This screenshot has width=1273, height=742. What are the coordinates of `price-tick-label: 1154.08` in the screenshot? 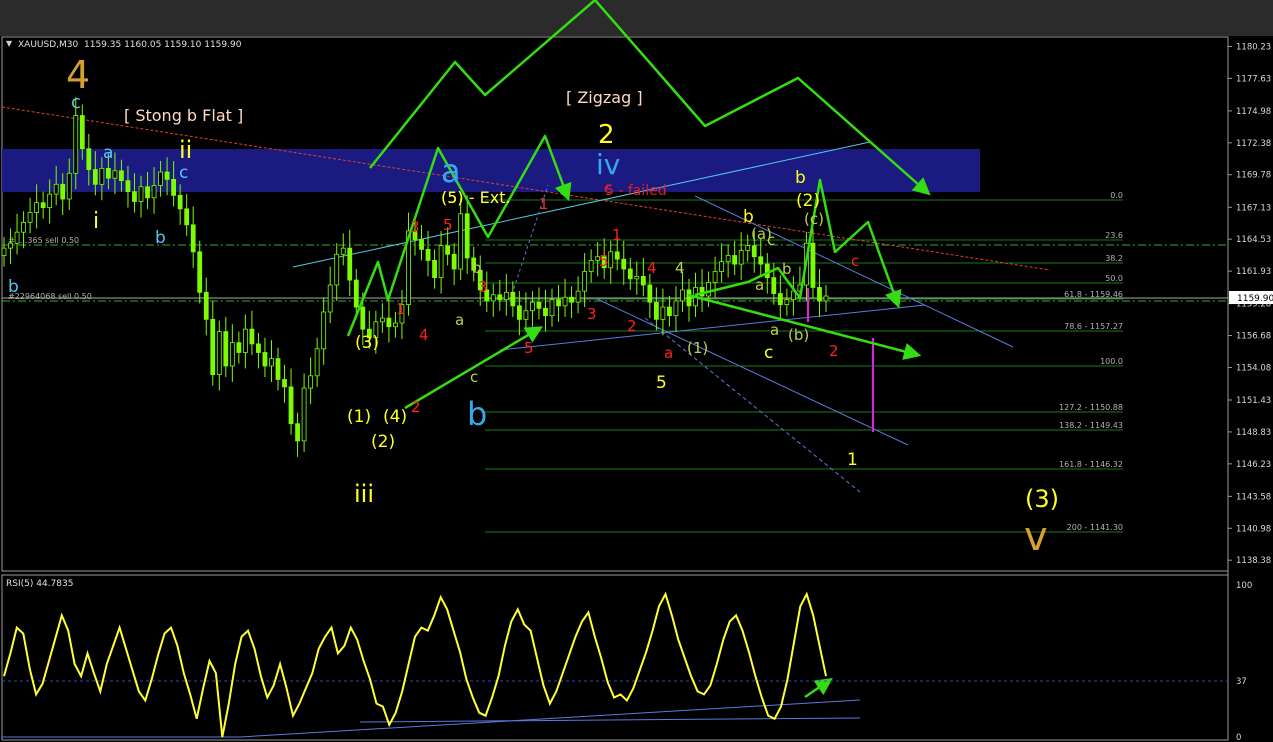 It's located at (1253, 368).